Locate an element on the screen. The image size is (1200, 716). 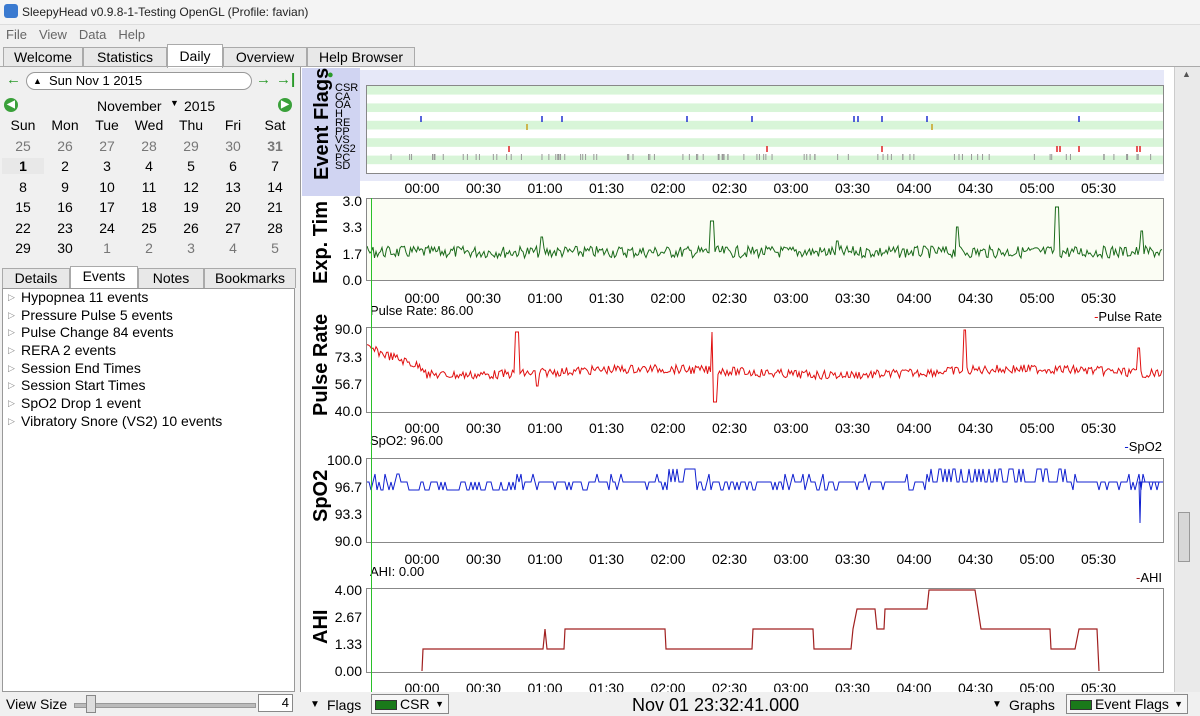
flags-dropdown-icon: ▼ is located at coordinates (315, 704).